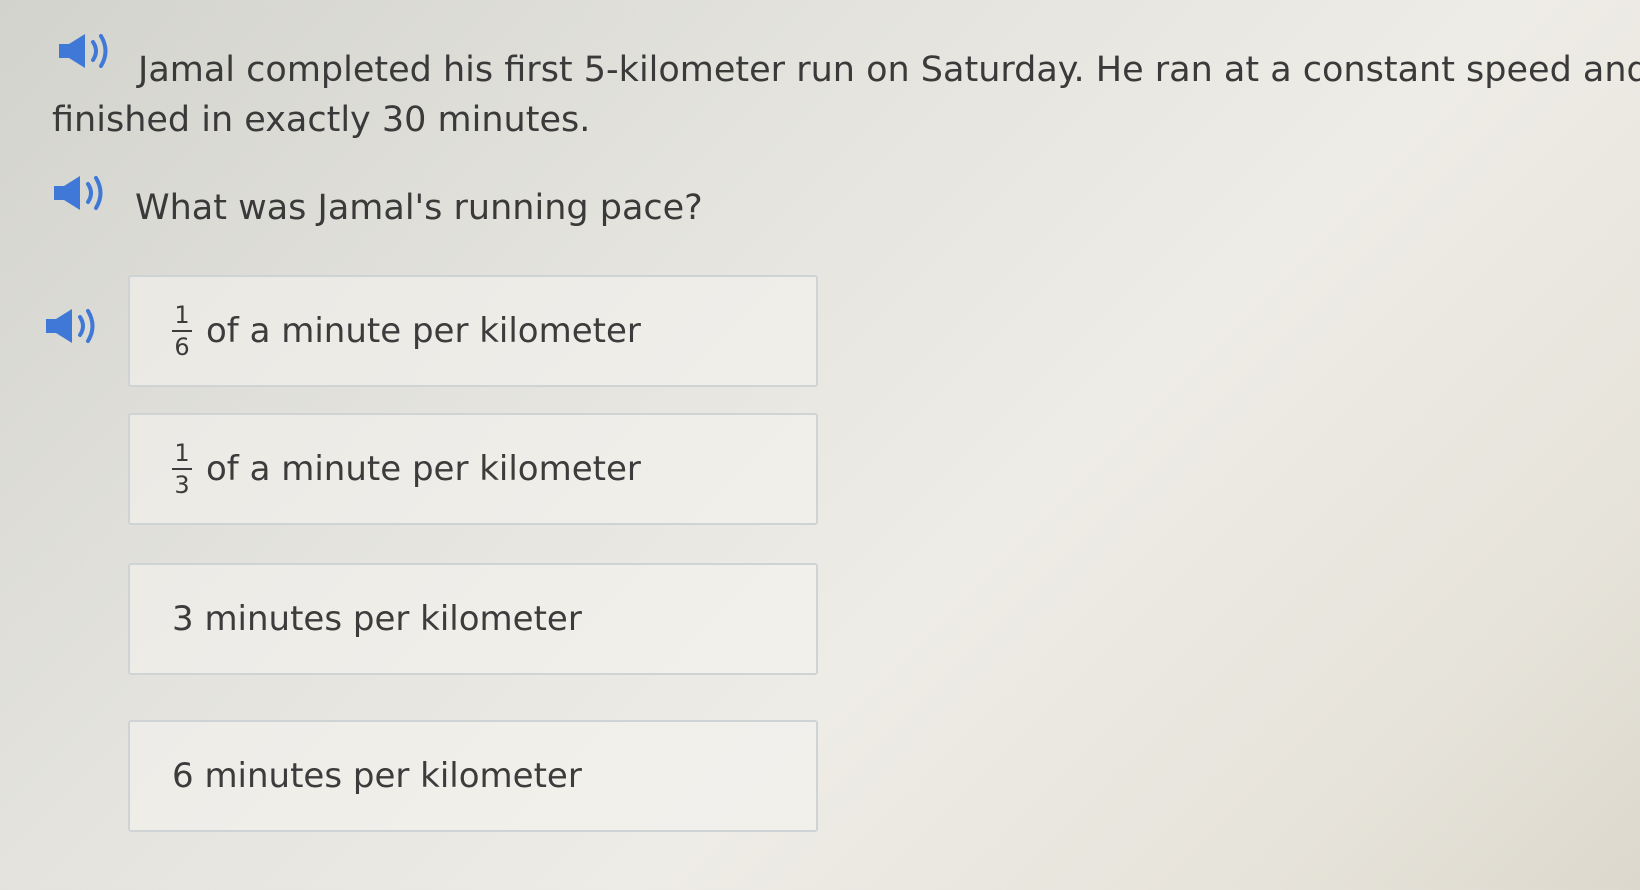 The height and width of the screenshot is (890, 1640). Describe the element at coordinates (71, 326) in the screenshot. I see `read-aloud-choice-a-speaker-icon` at that location.